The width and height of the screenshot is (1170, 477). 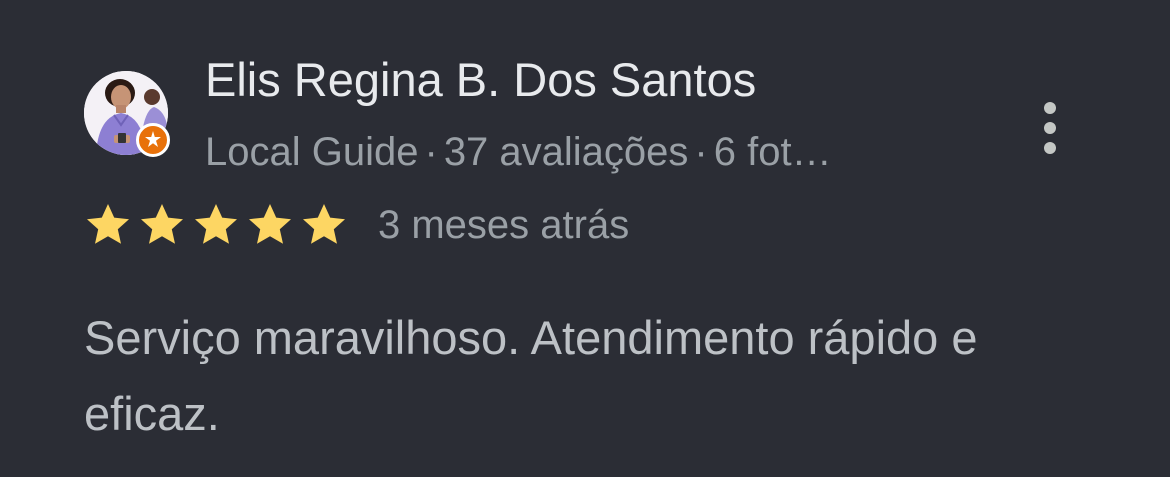 What do you see at coordinates (504, 225) in the screenshot?
I see `review-date: 3 meses atrás` at bounding box center [504, 225].